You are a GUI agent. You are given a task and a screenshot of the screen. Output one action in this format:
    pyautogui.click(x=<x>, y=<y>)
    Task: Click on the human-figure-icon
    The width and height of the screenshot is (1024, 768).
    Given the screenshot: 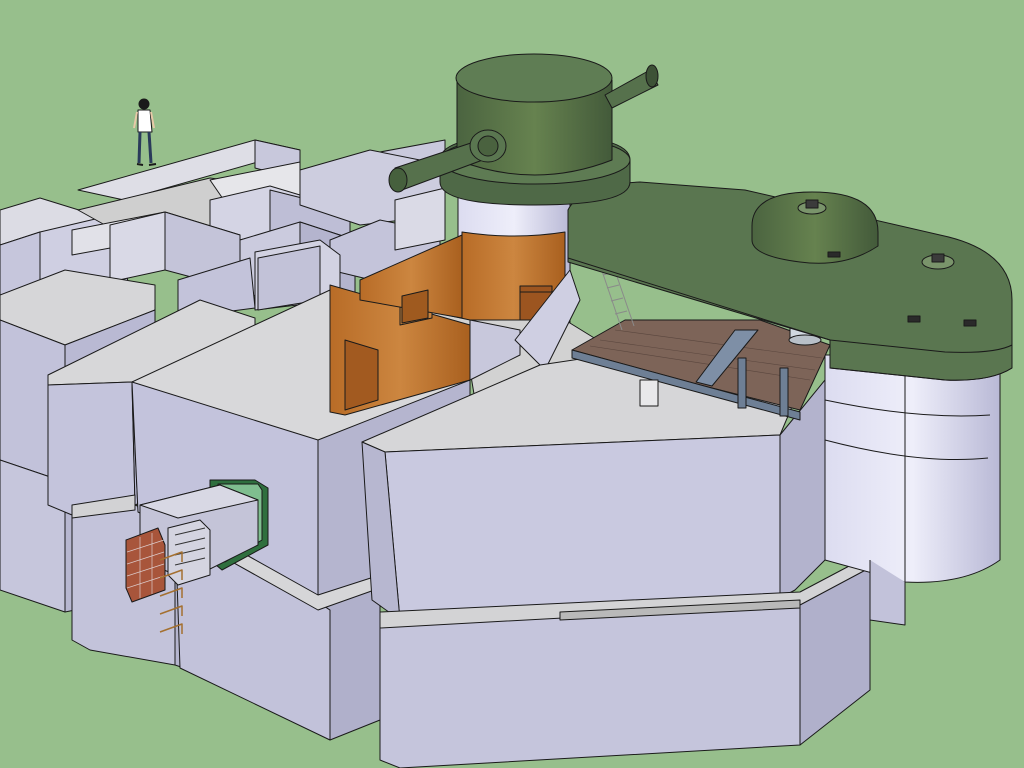 What is the action you would take?
    pyautogui.click(x=145, y=132)
    